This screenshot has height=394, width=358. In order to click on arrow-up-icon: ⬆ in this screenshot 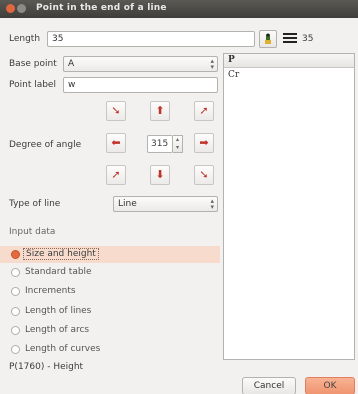, I will do `click(160, 110)`.